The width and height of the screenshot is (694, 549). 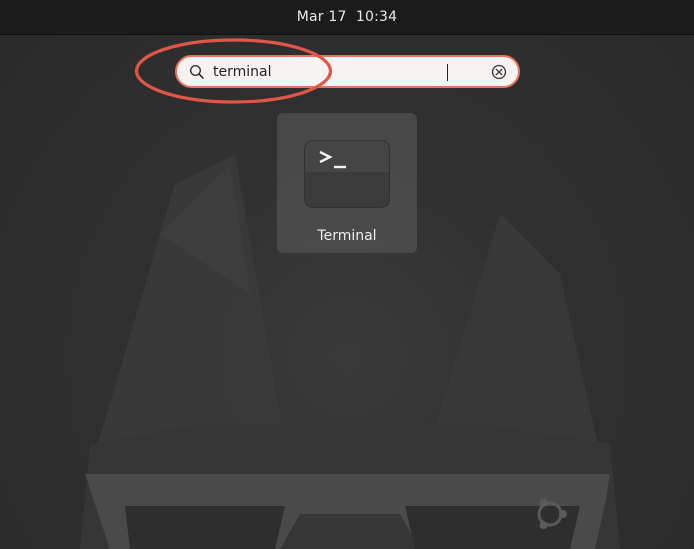 I want to click on text-caret, so click(x=447, y=72).